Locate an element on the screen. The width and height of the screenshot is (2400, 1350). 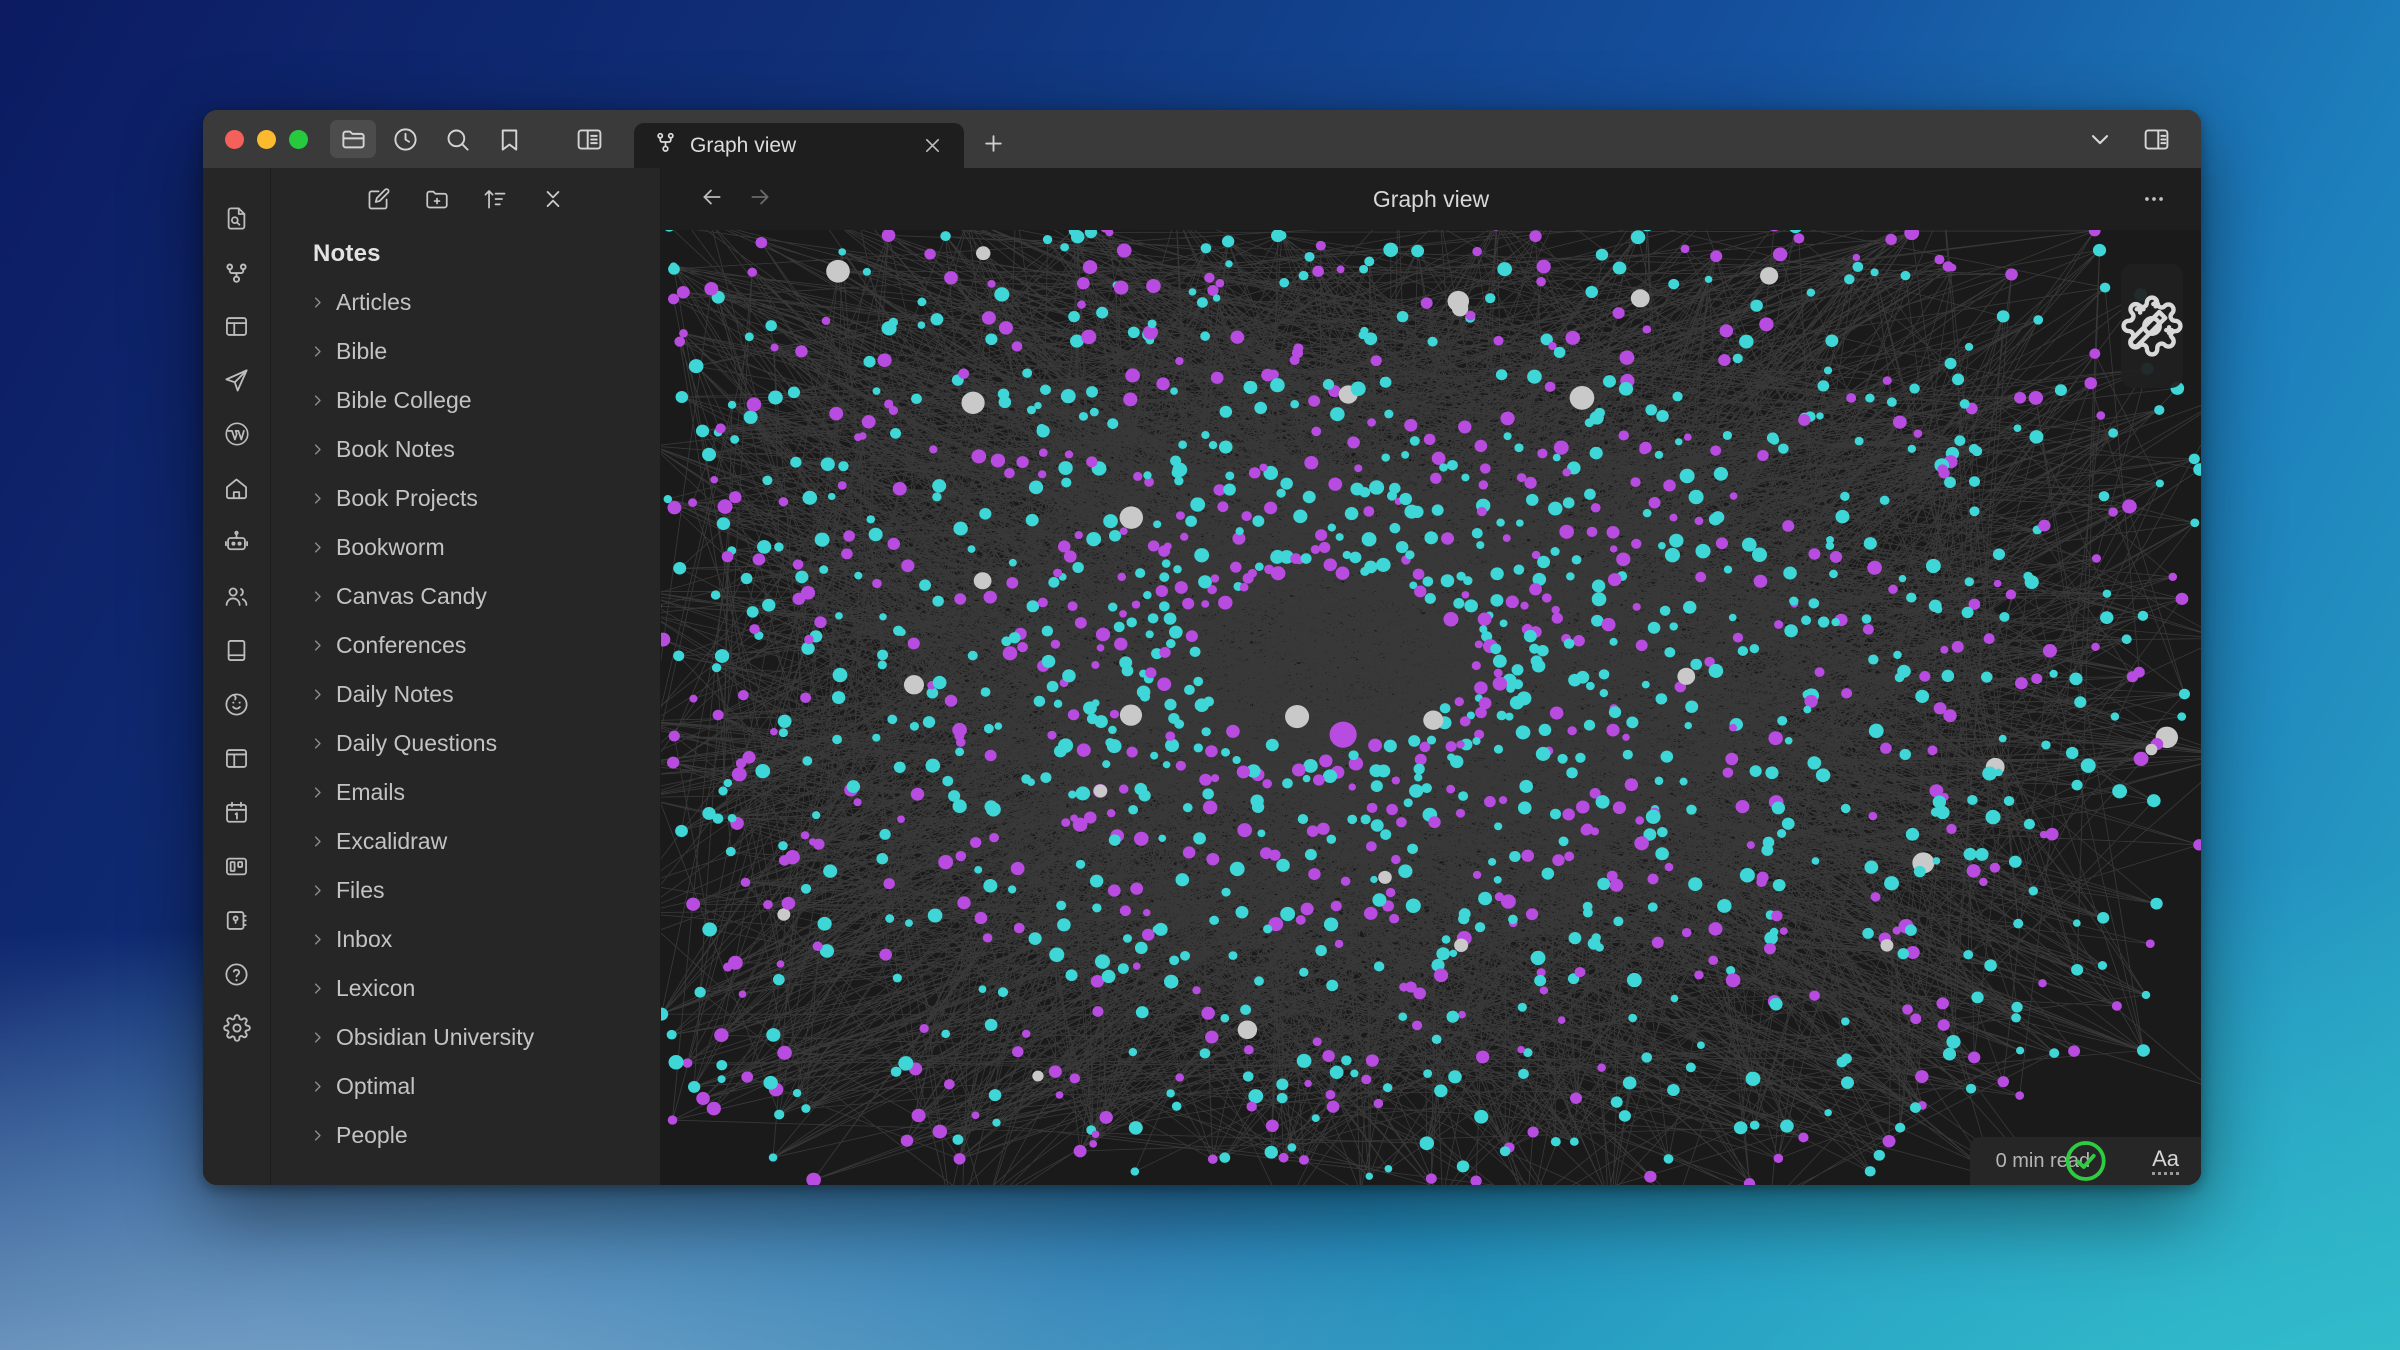
settings-gear-icon is located at coordinates (237, 1028).